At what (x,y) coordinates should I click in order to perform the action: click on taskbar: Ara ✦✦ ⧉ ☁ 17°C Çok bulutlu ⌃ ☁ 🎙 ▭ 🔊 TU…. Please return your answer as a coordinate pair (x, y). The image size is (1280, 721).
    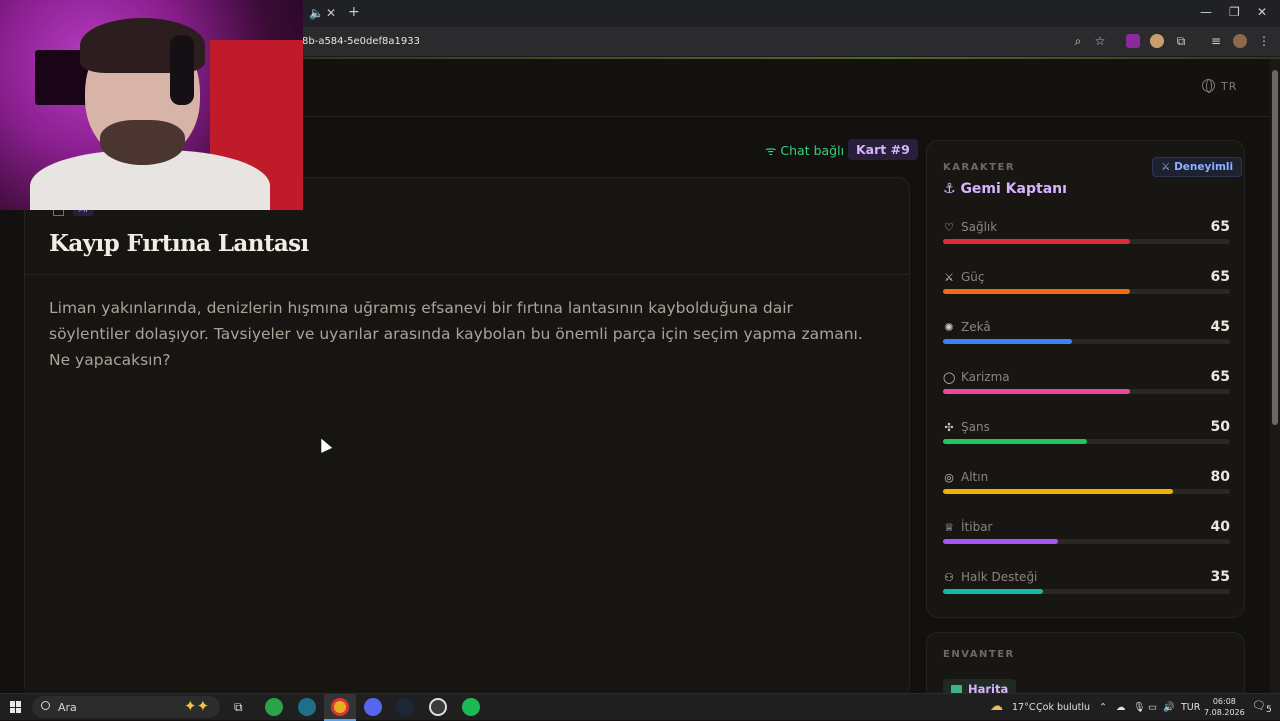
    Looking at the image, I should click on (640, 707).